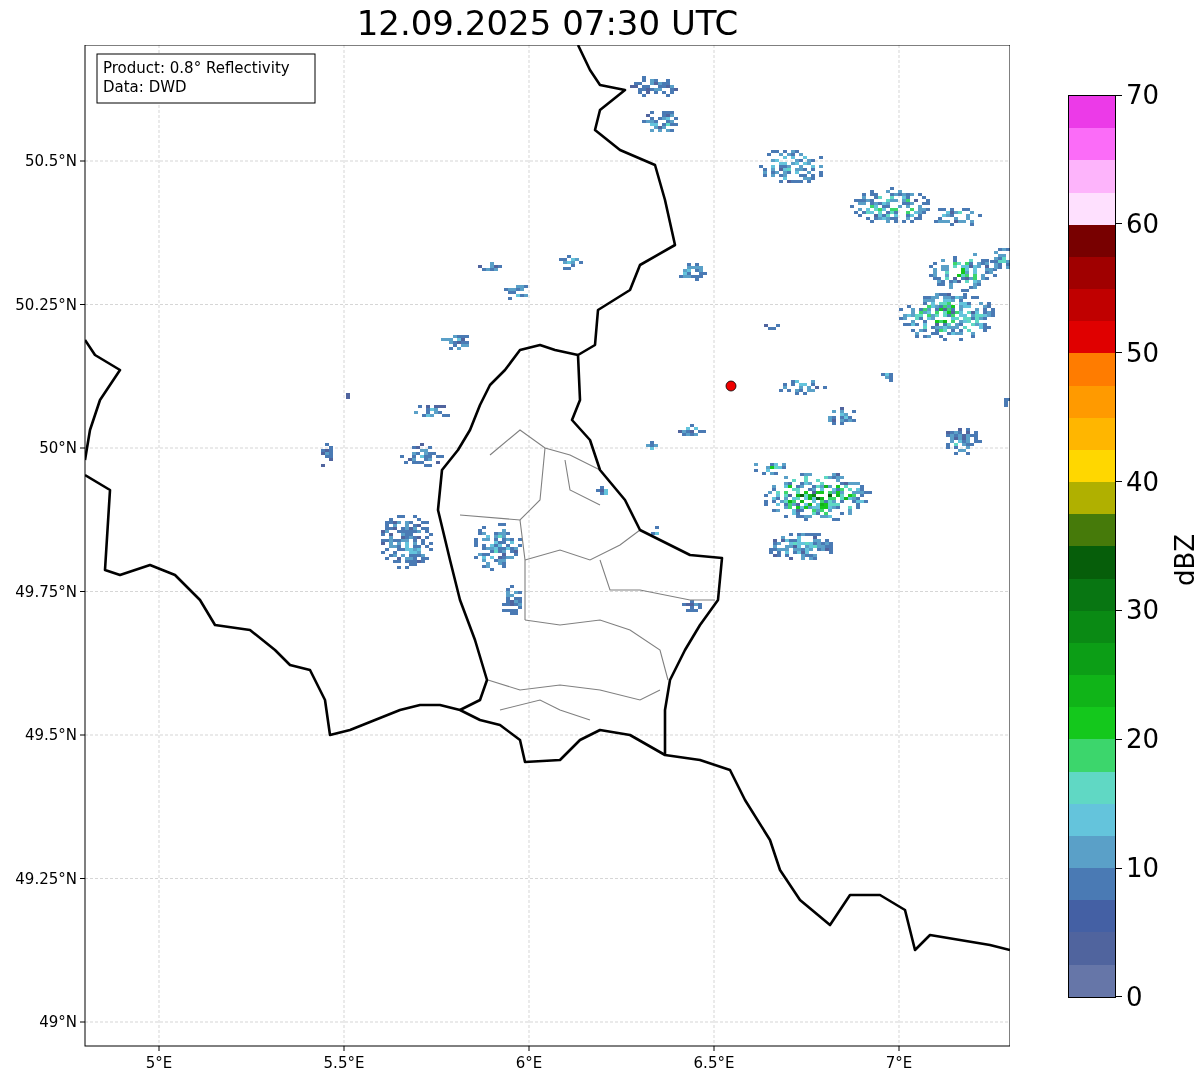 The image size is (1202, 1081). What do you see at coordinates (196, 68) in the screenshot?
I see `legend-text: Product: 0.8° Reflectivity` at bounding box center [196, 68].